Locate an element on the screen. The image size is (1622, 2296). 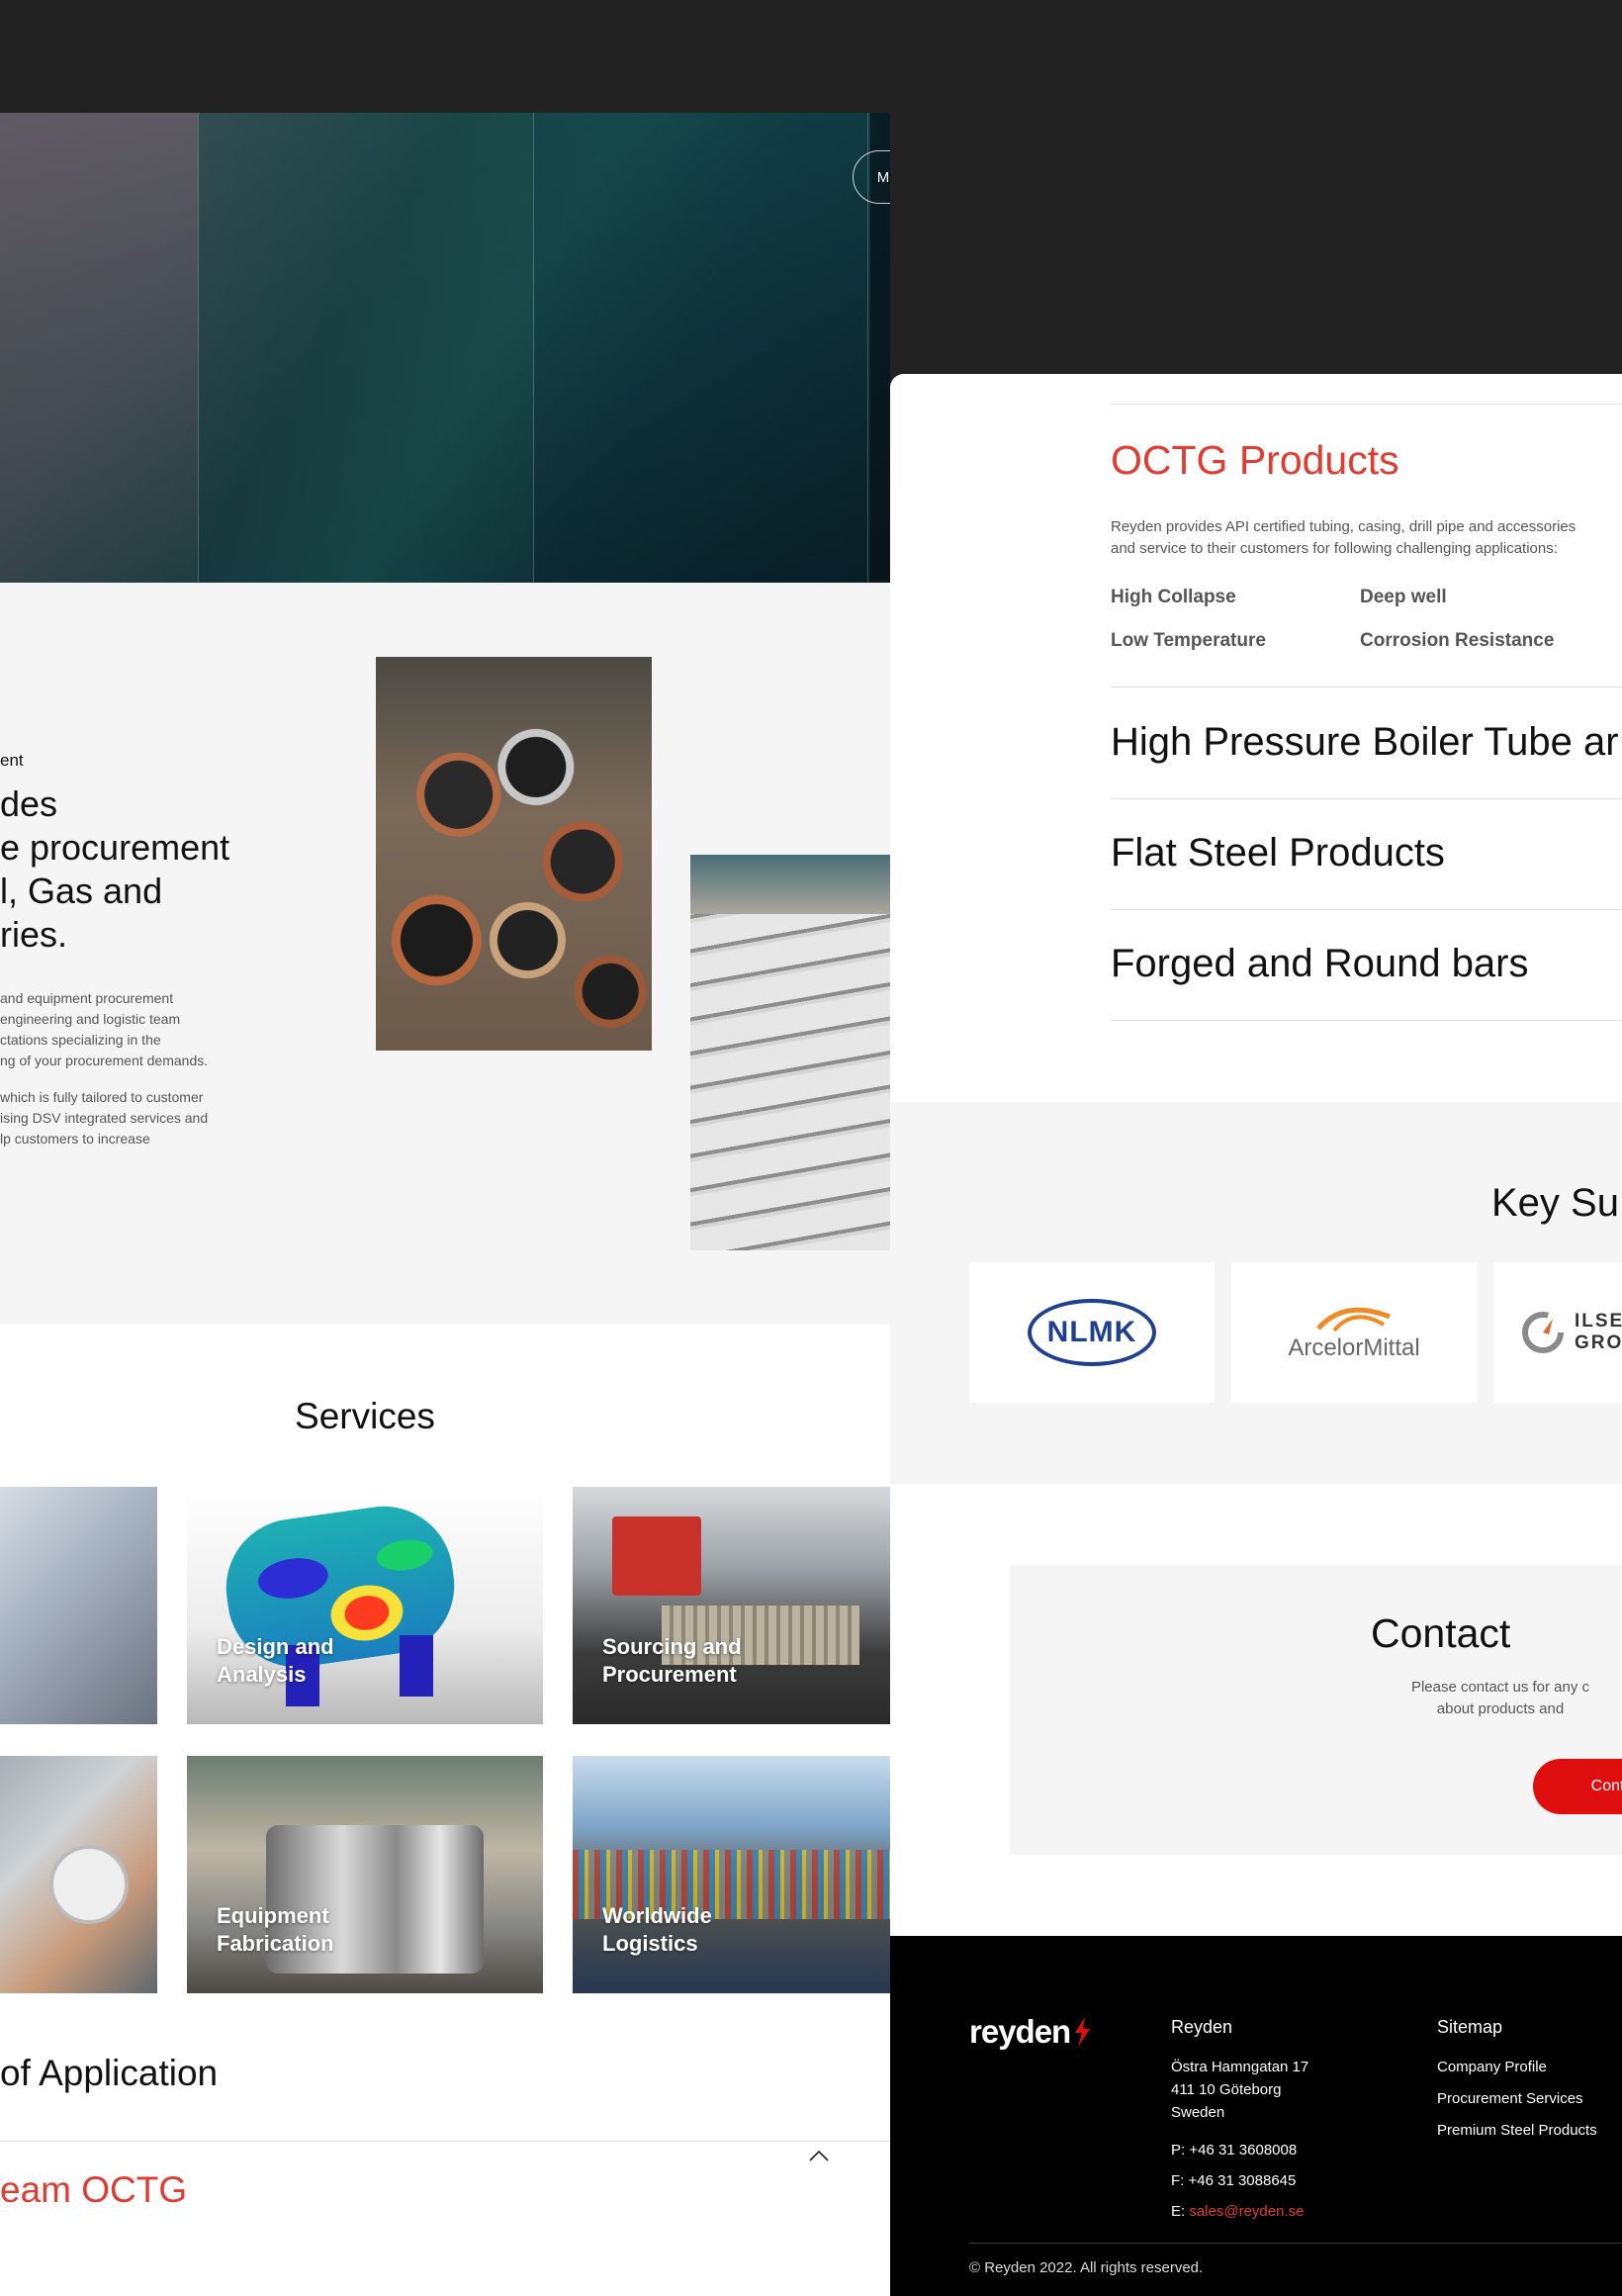
ilsenburger-logo-icon is located at coordinates (1543, 1333).